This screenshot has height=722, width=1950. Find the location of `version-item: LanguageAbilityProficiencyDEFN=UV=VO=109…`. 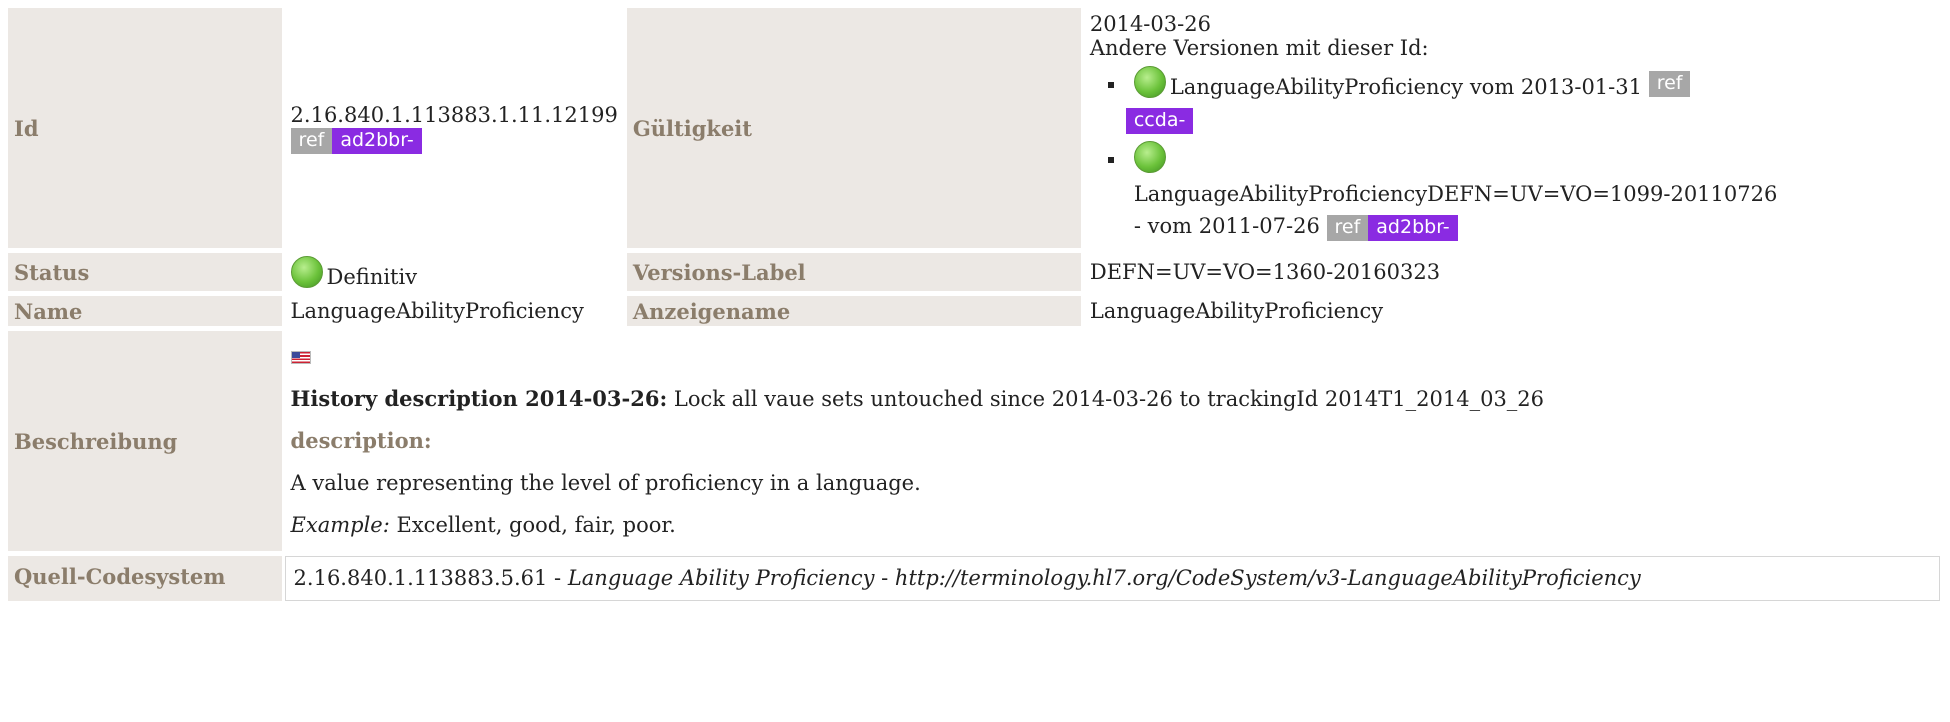

version-item: LanguageAbilityProficiencyDEFN=UV=VO=109… is located at coordinates (1519, 191).